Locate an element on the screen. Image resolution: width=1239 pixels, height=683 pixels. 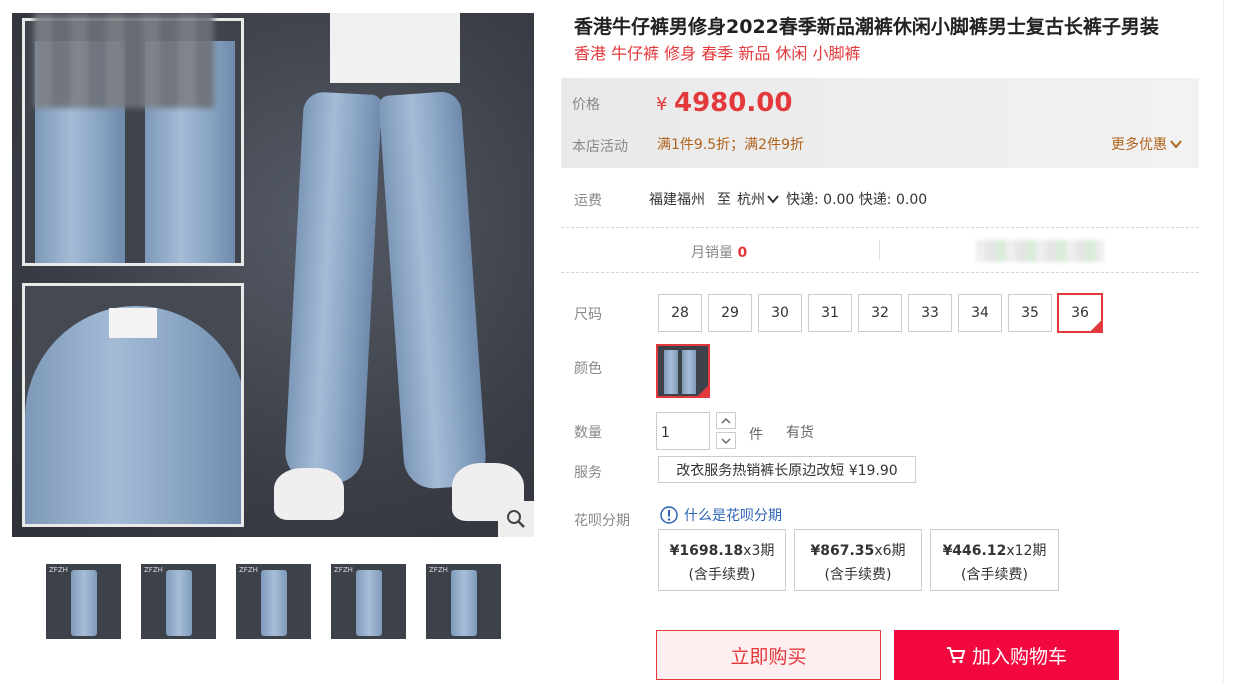
thumbnail-3: ZFZH is located at coordinates (273, 601).